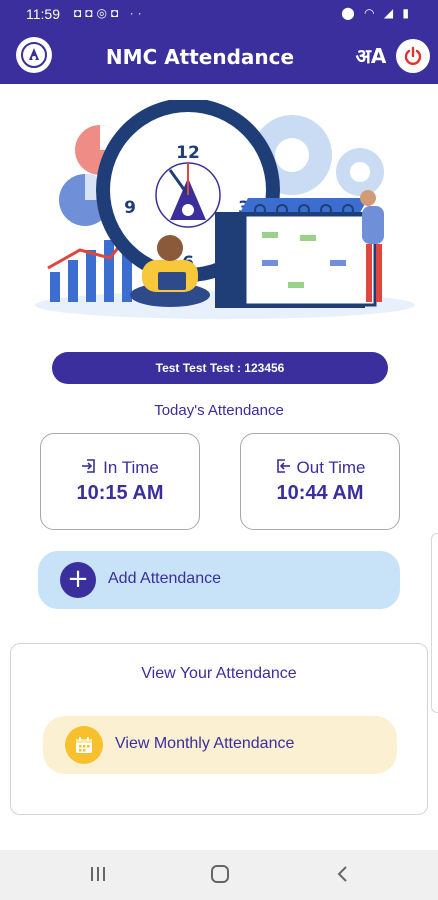 This screenshot has height=900, width=438. I want to click on in-time-card: In Time 10:15 AM, so click(120, 481).